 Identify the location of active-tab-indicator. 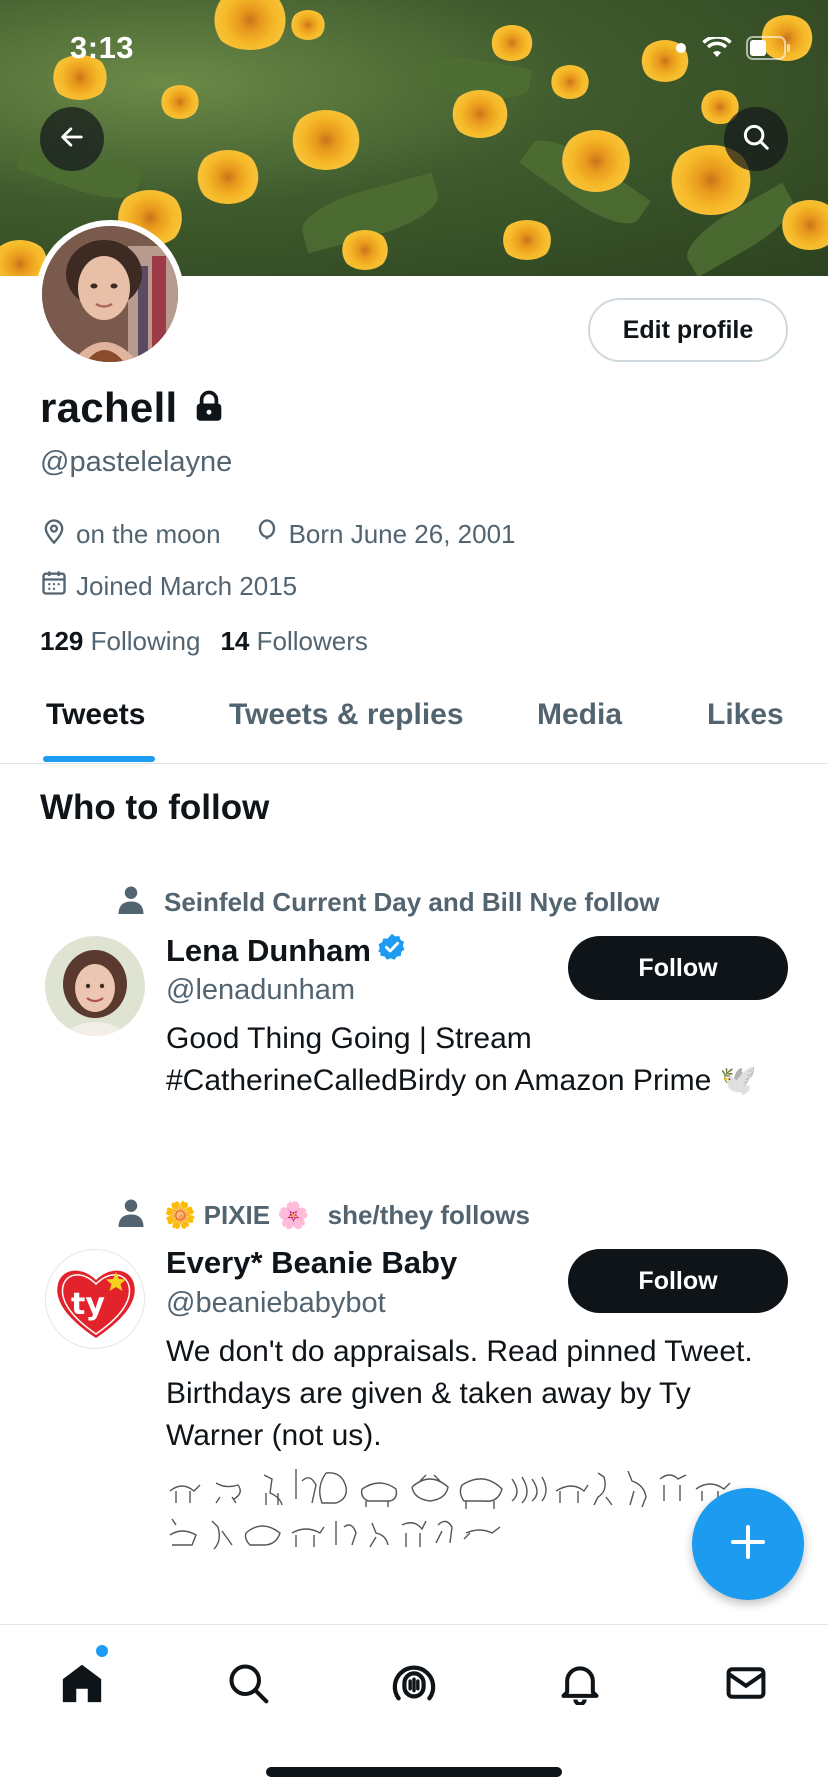
(99, 759).